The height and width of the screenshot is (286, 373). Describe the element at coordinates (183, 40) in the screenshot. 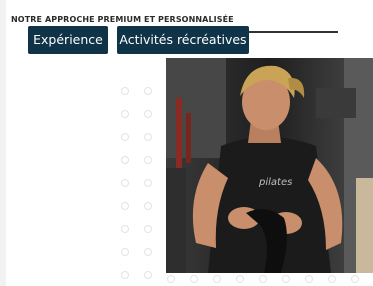

I see `tab-recreational-activities: Activités récréatives` at that location.